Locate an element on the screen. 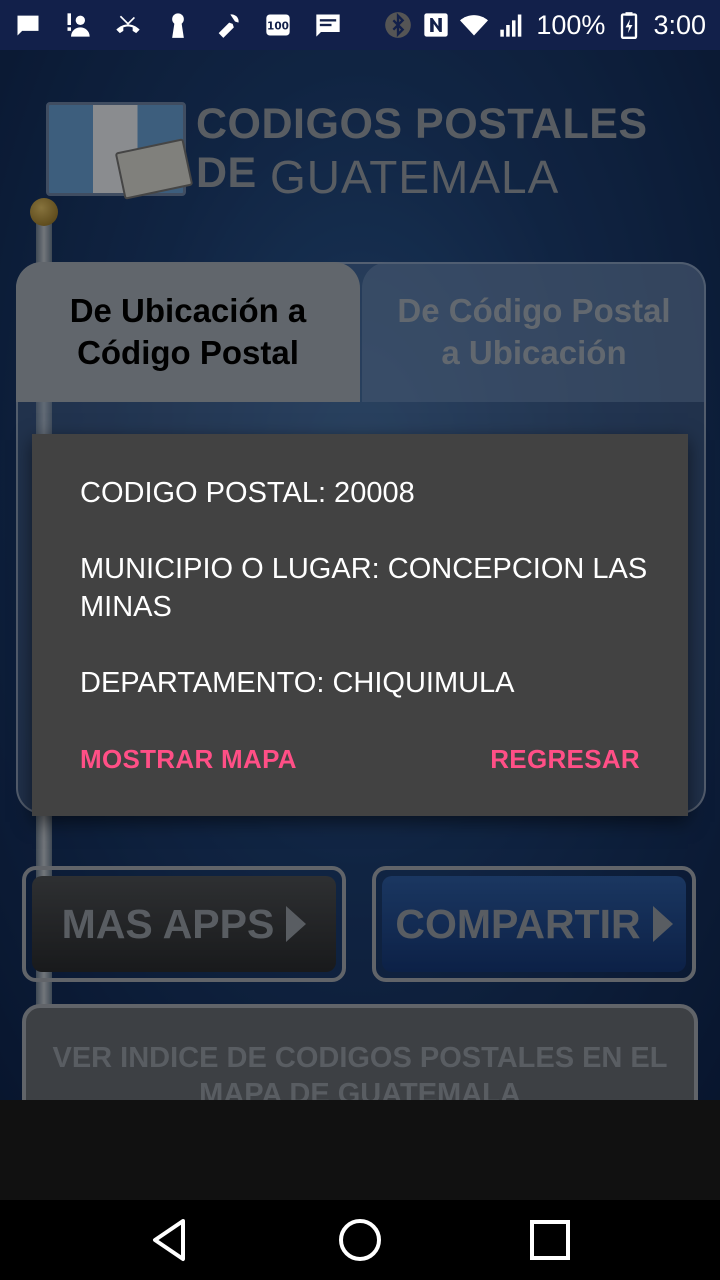 The height and width of the screenshot is (1280, 720). badge-100-icon: 100 is located at coordinates (278, 25).